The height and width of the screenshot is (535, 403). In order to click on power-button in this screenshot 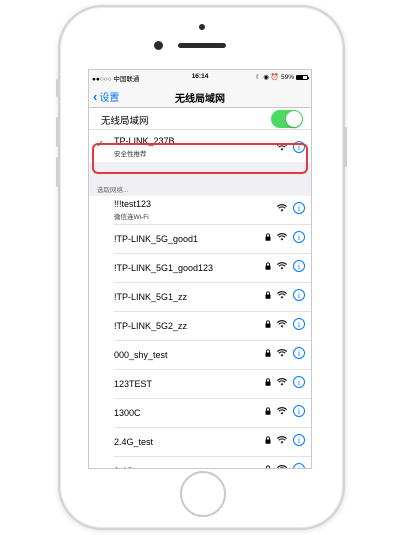, I will do `click(345, 147)`.